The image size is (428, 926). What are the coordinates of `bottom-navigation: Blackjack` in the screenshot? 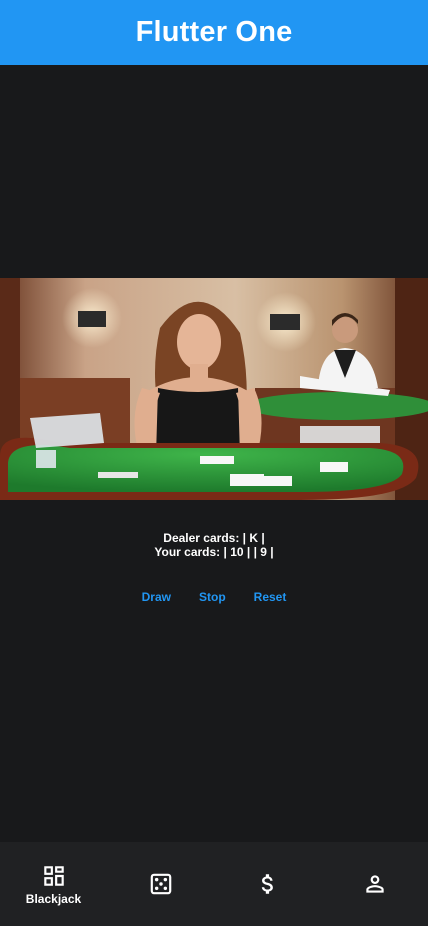 It's located at (214, 884).